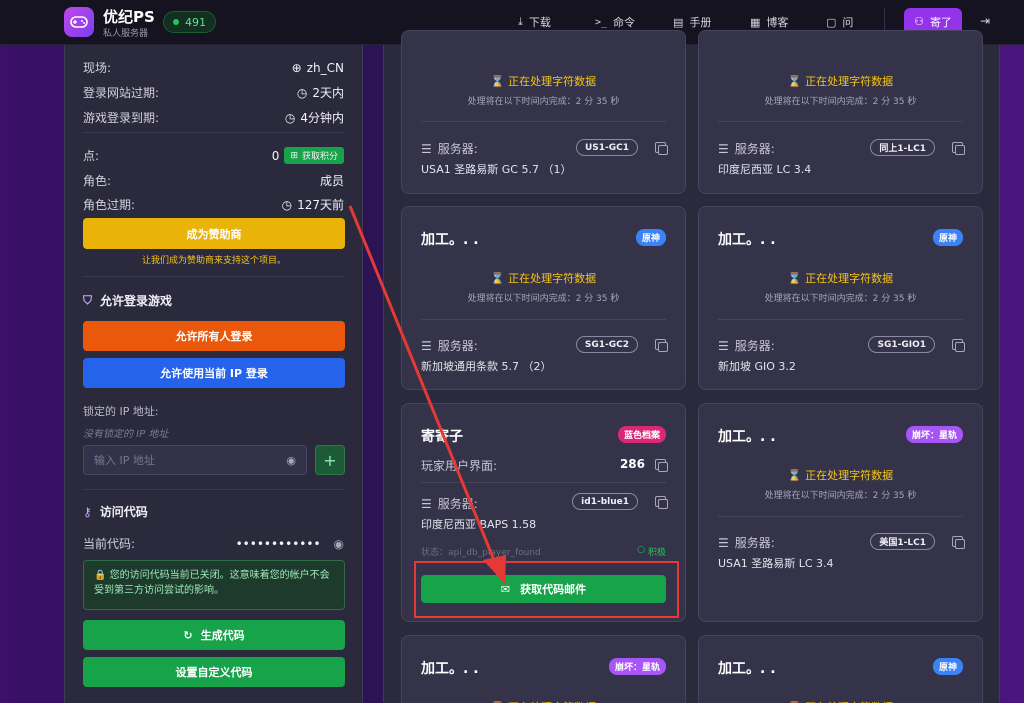  Describe the element at coordinates (214, 233) in the screenshot. I see `become-sponsor-button: 成为赞助商` at that location.